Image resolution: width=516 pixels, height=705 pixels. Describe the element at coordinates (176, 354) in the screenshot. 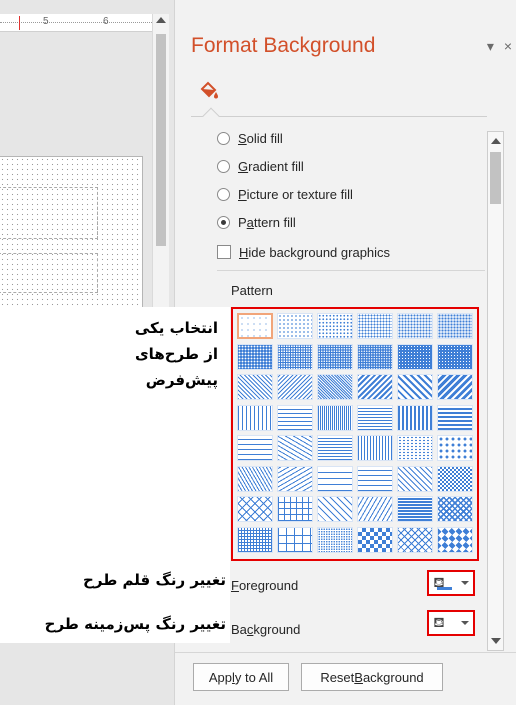

I see `annotation-choose-line-2: از طرح‌های` at that location.